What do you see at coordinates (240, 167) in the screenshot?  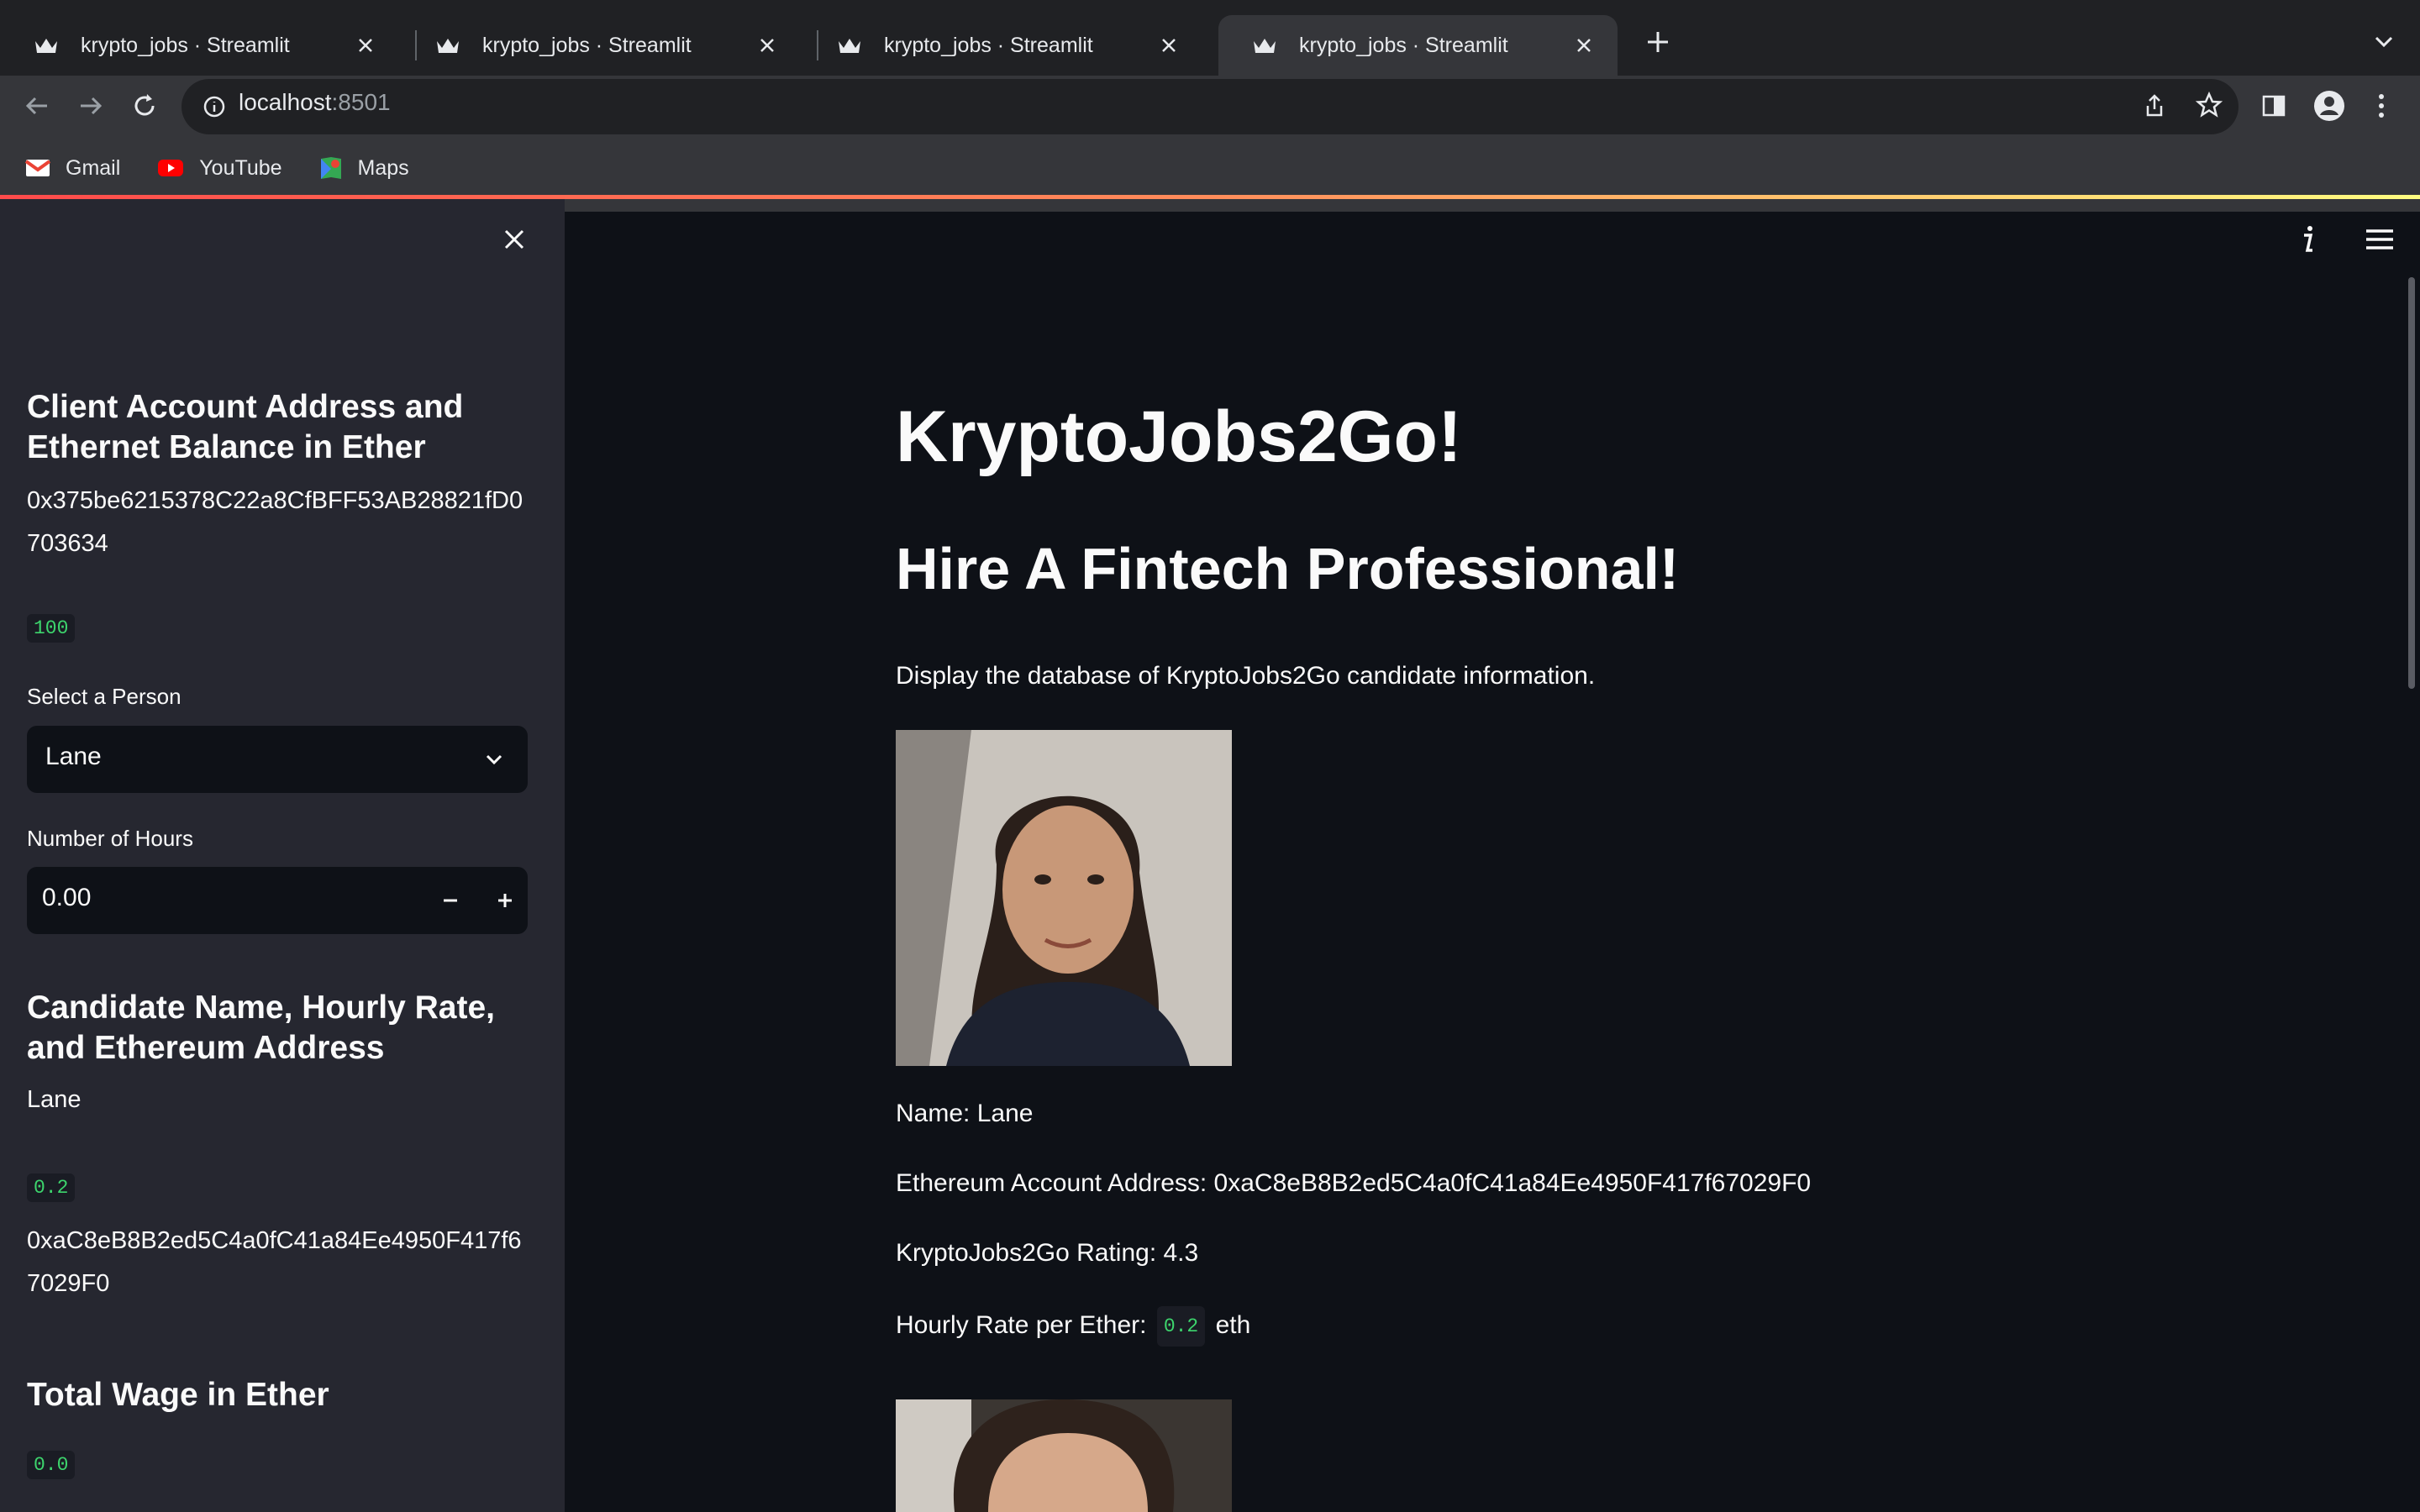 I see `bookmark-label: YouTube` at bounding box center [240, 167].